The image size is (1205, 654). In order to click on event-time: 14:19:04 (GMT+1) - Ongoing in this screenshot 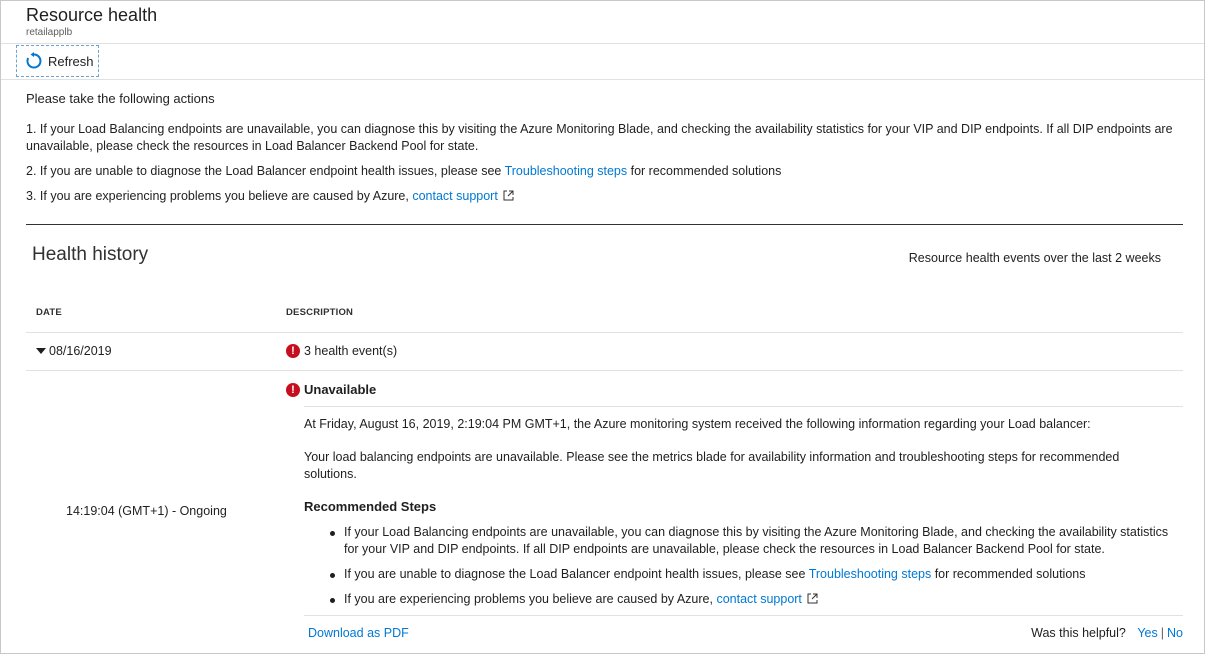, I will do `click(146, 511)`.